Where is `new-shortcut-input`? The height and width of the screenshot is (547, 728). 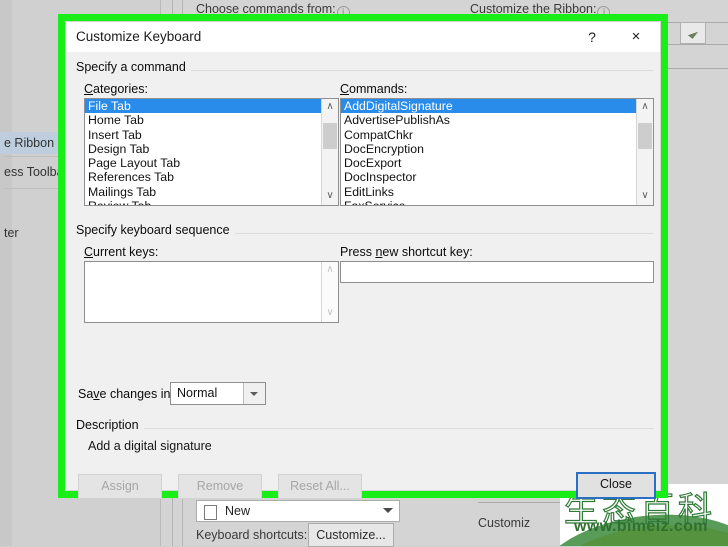
new-shortcut-input is located at coordinates (497, 272).